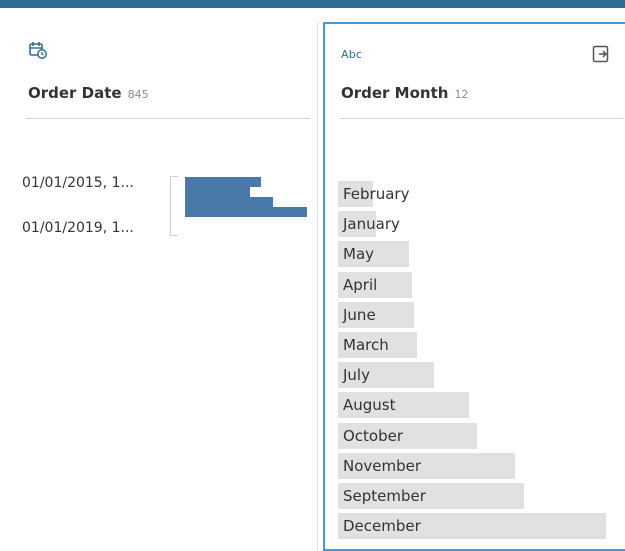 The image size is (625, 551). What do you see at coordinates (461, 94) in the screenshot?
I see `distinct-count: 12` at bounding box center [461, 94].